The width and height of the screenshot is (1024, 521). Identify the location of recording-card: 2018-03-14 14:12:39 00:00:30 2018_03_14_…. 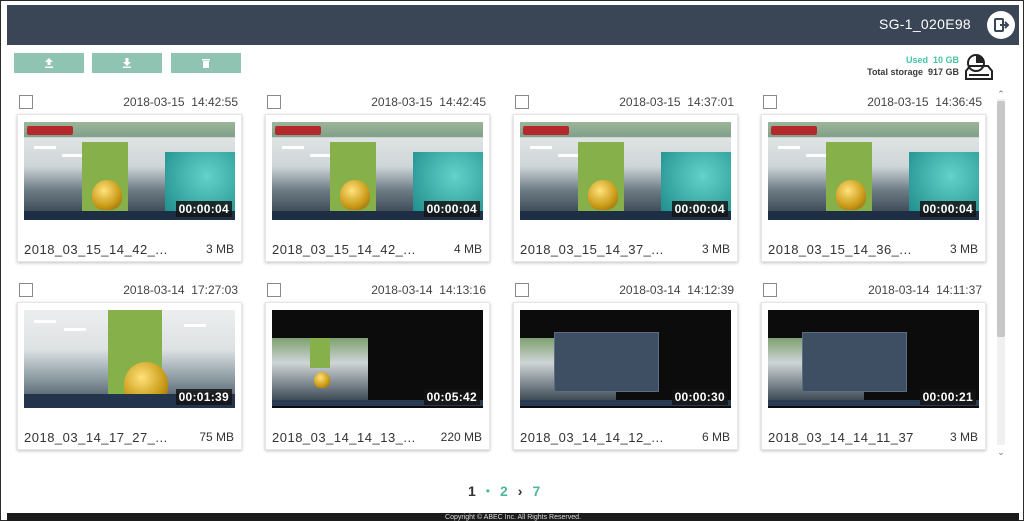
(625, 363).